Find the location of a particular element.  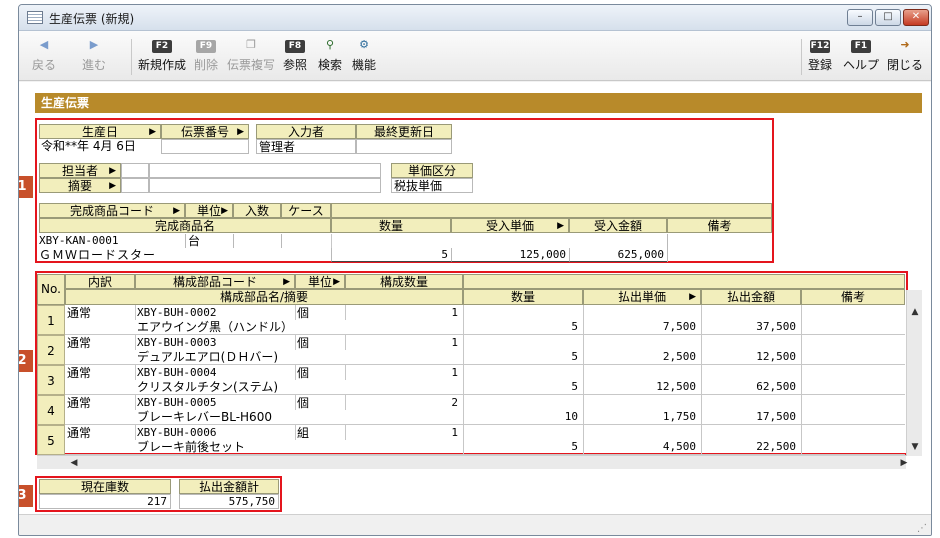

scroll-right-icon: ▶ is located at coordinates (904, 463).